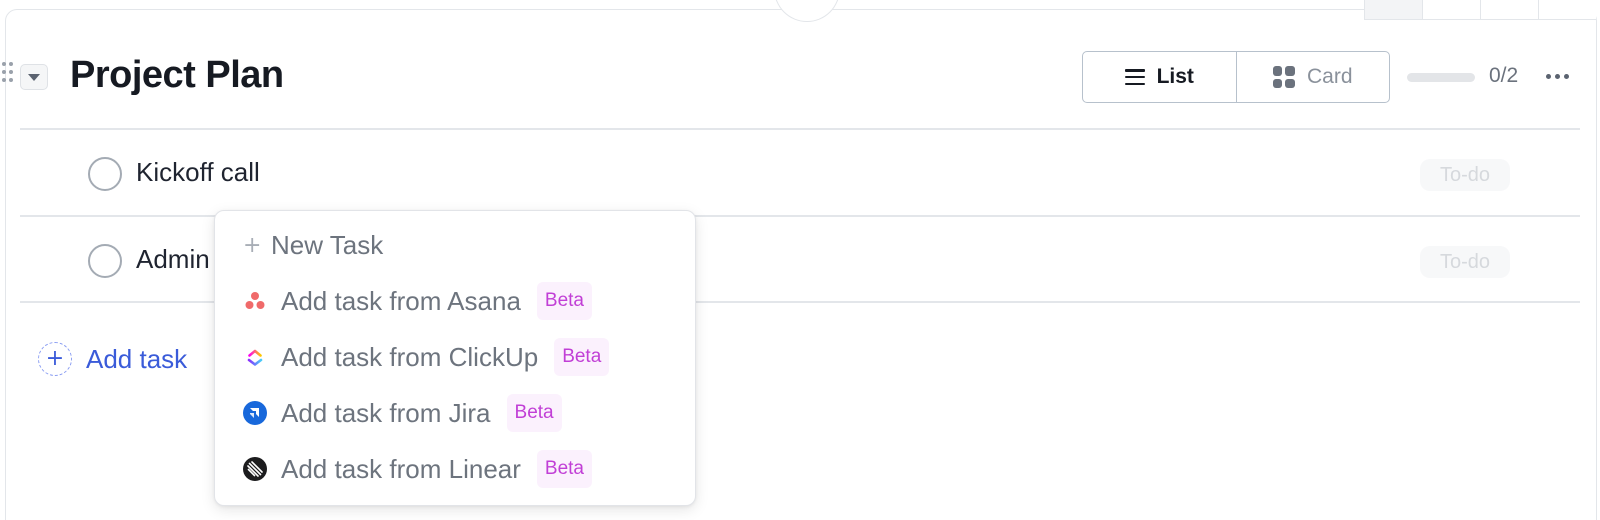 The width and height of the screenshot is (1600, 520). I want to click on menu-item-asana: Add task from Asana Beta, so click(455, 301).